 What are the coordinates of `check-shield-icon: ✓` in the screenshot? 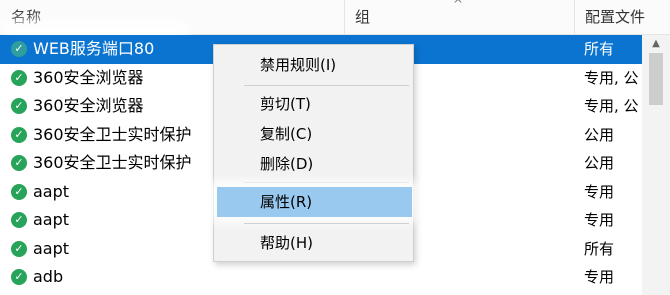 It's located at (19, 49).